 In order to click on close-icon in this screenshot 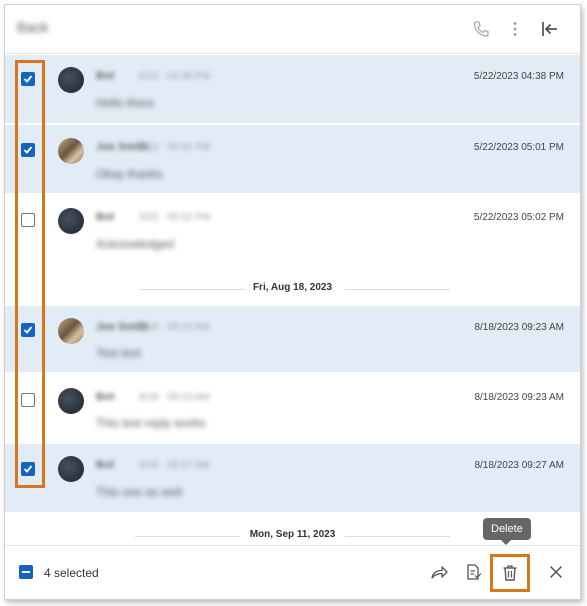, I will do `click(556, 572)`.